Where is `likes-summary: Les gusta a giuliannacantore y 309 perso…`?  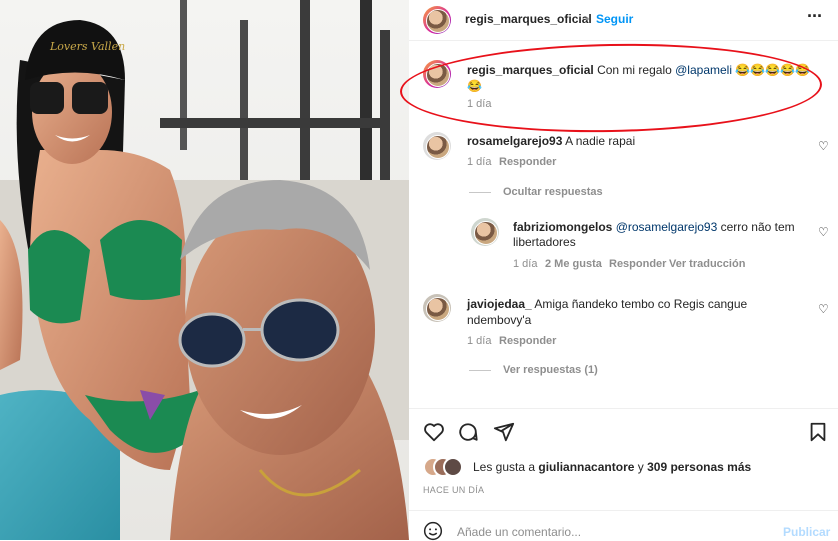 likes-summary: Les gusta a giuliannacantore y 309 perso… is located at coordinates (612, 467).